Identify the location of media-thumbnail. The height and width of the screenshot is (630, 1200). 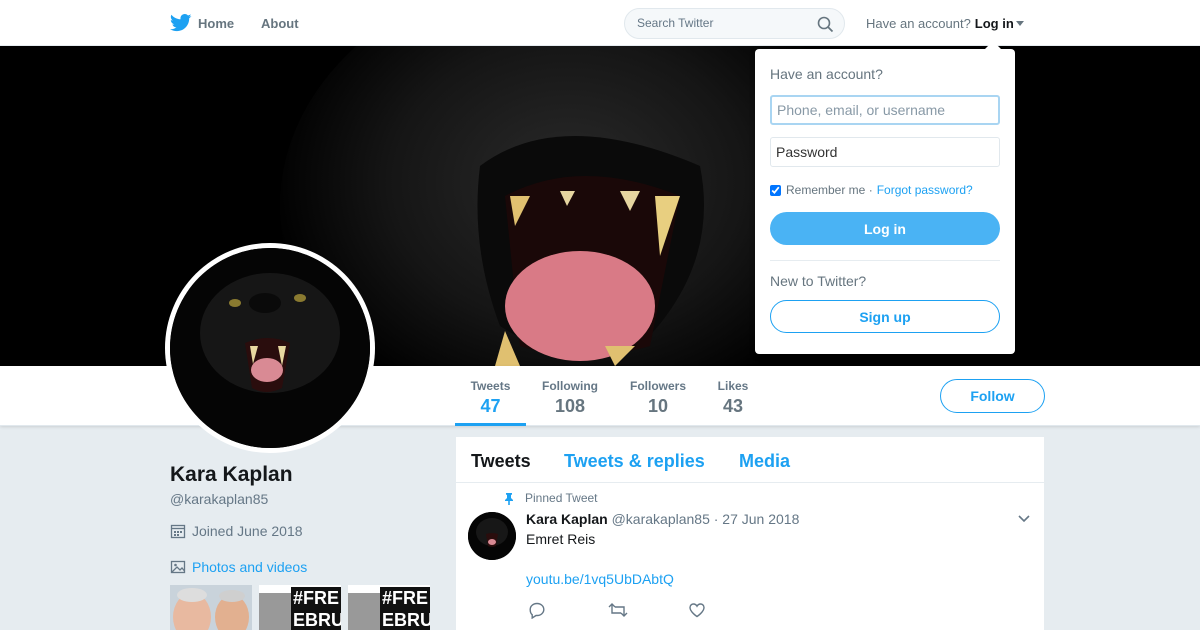
(211, 607).